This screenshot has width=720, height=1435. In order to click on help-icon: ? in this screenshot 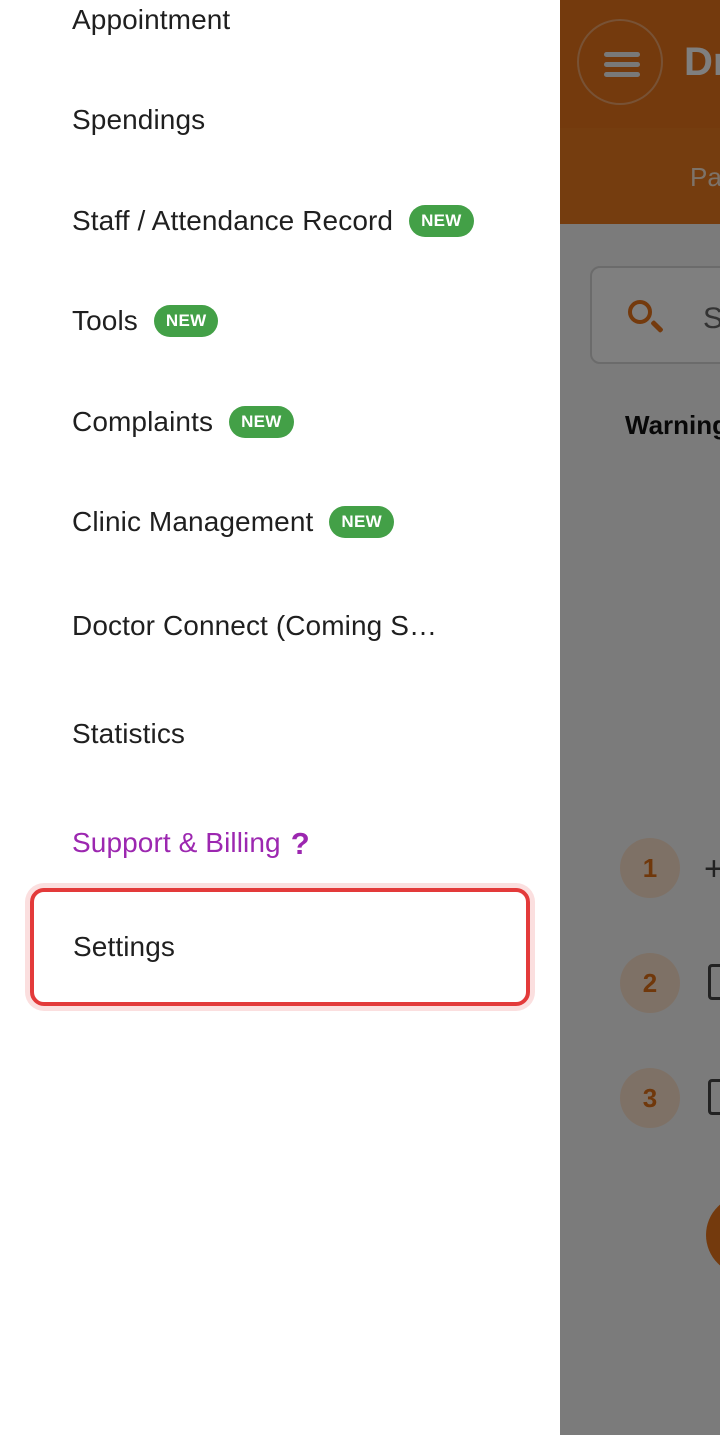, I will do `click(300, 843)`.